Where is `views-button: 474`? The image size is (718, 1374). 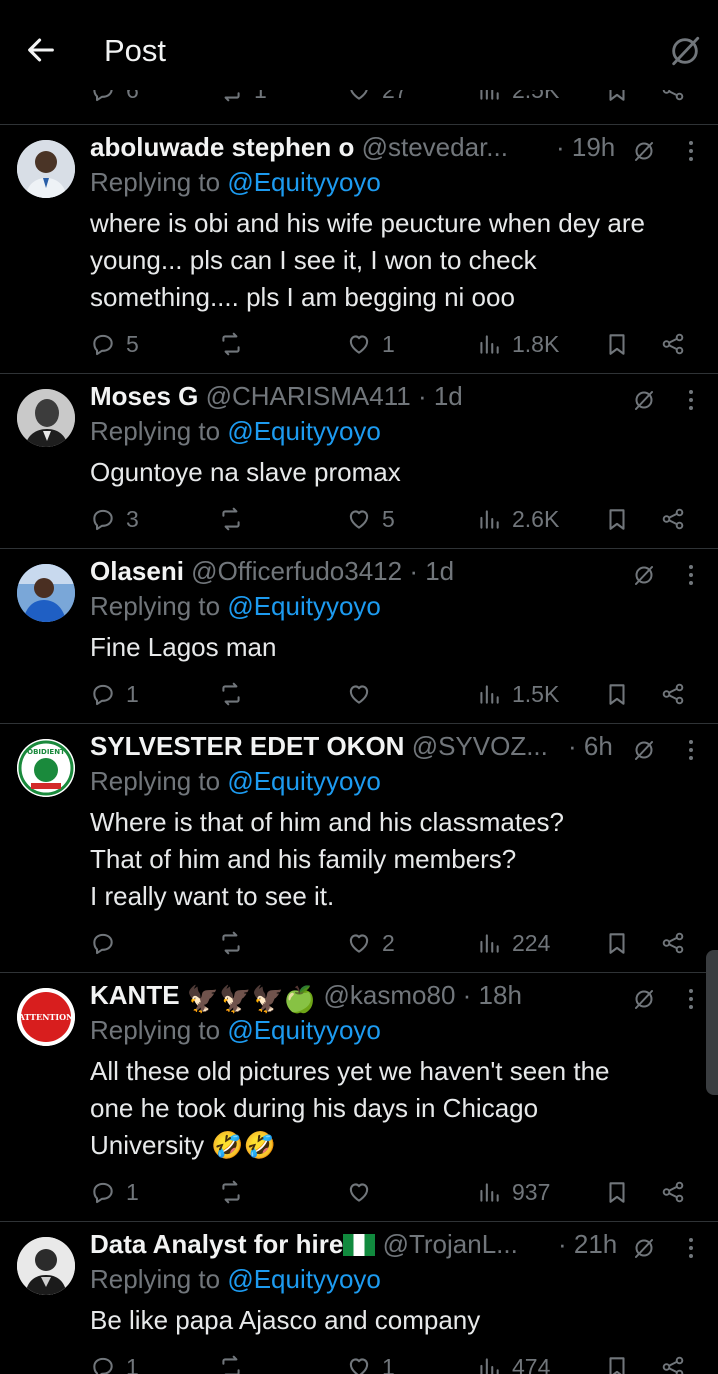 views-button: 474 is located at coordinates (513, 1362).